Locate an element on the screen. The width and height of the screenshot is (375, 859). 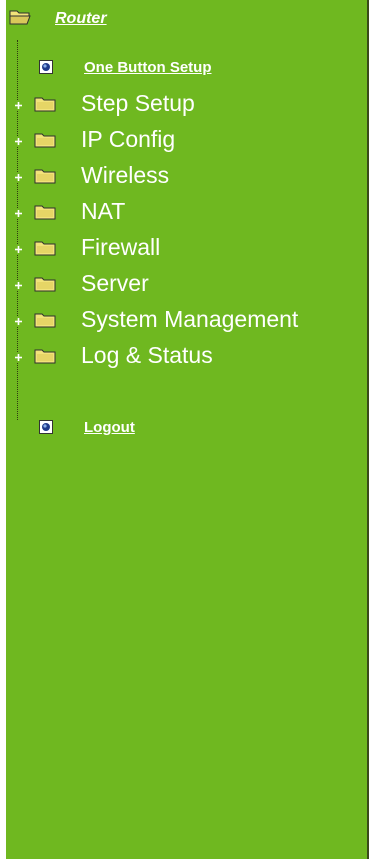
folder-label: IP Config is located at coordinates (128, 139).